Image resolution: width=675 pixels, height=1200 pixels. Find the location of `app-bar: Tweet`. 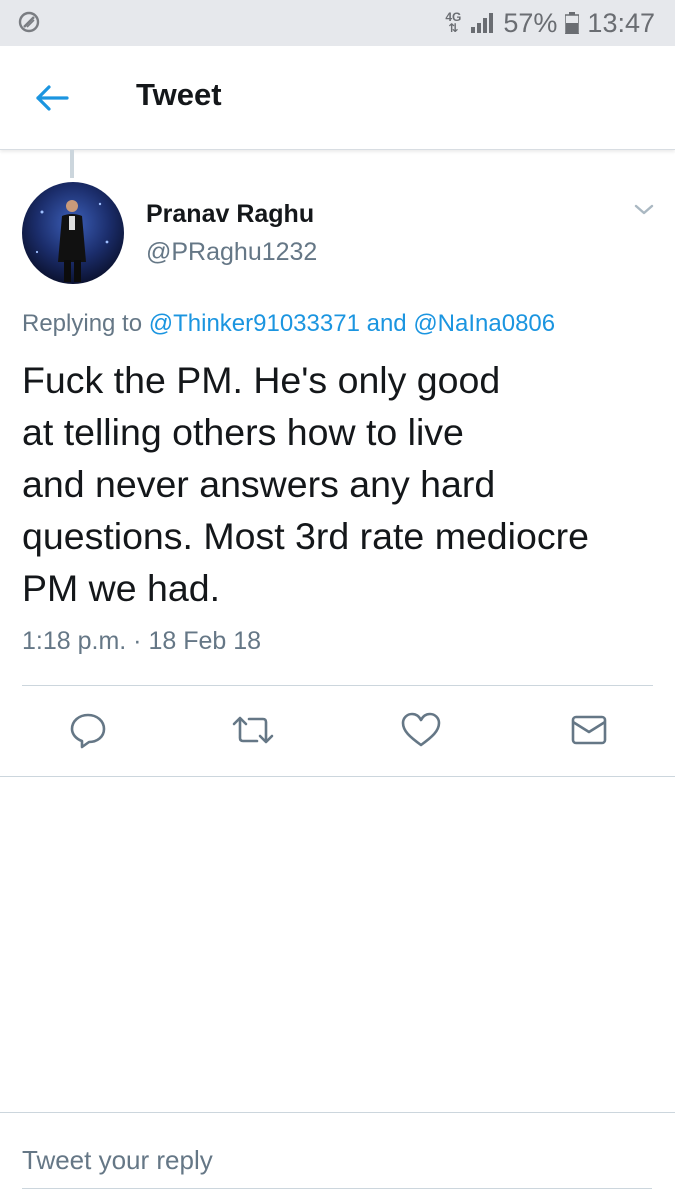

app-bar: Tweet is located at coordinates (337, 98).